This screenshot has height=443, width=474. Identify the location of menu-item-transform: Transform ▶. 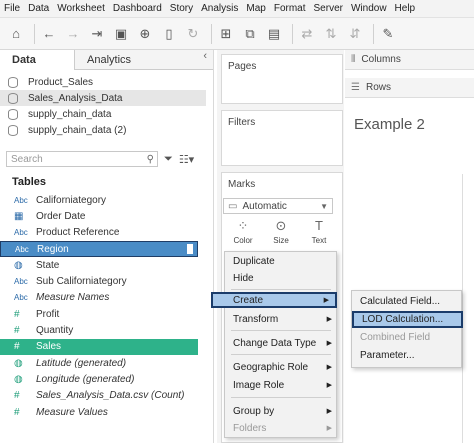
(281, 319).